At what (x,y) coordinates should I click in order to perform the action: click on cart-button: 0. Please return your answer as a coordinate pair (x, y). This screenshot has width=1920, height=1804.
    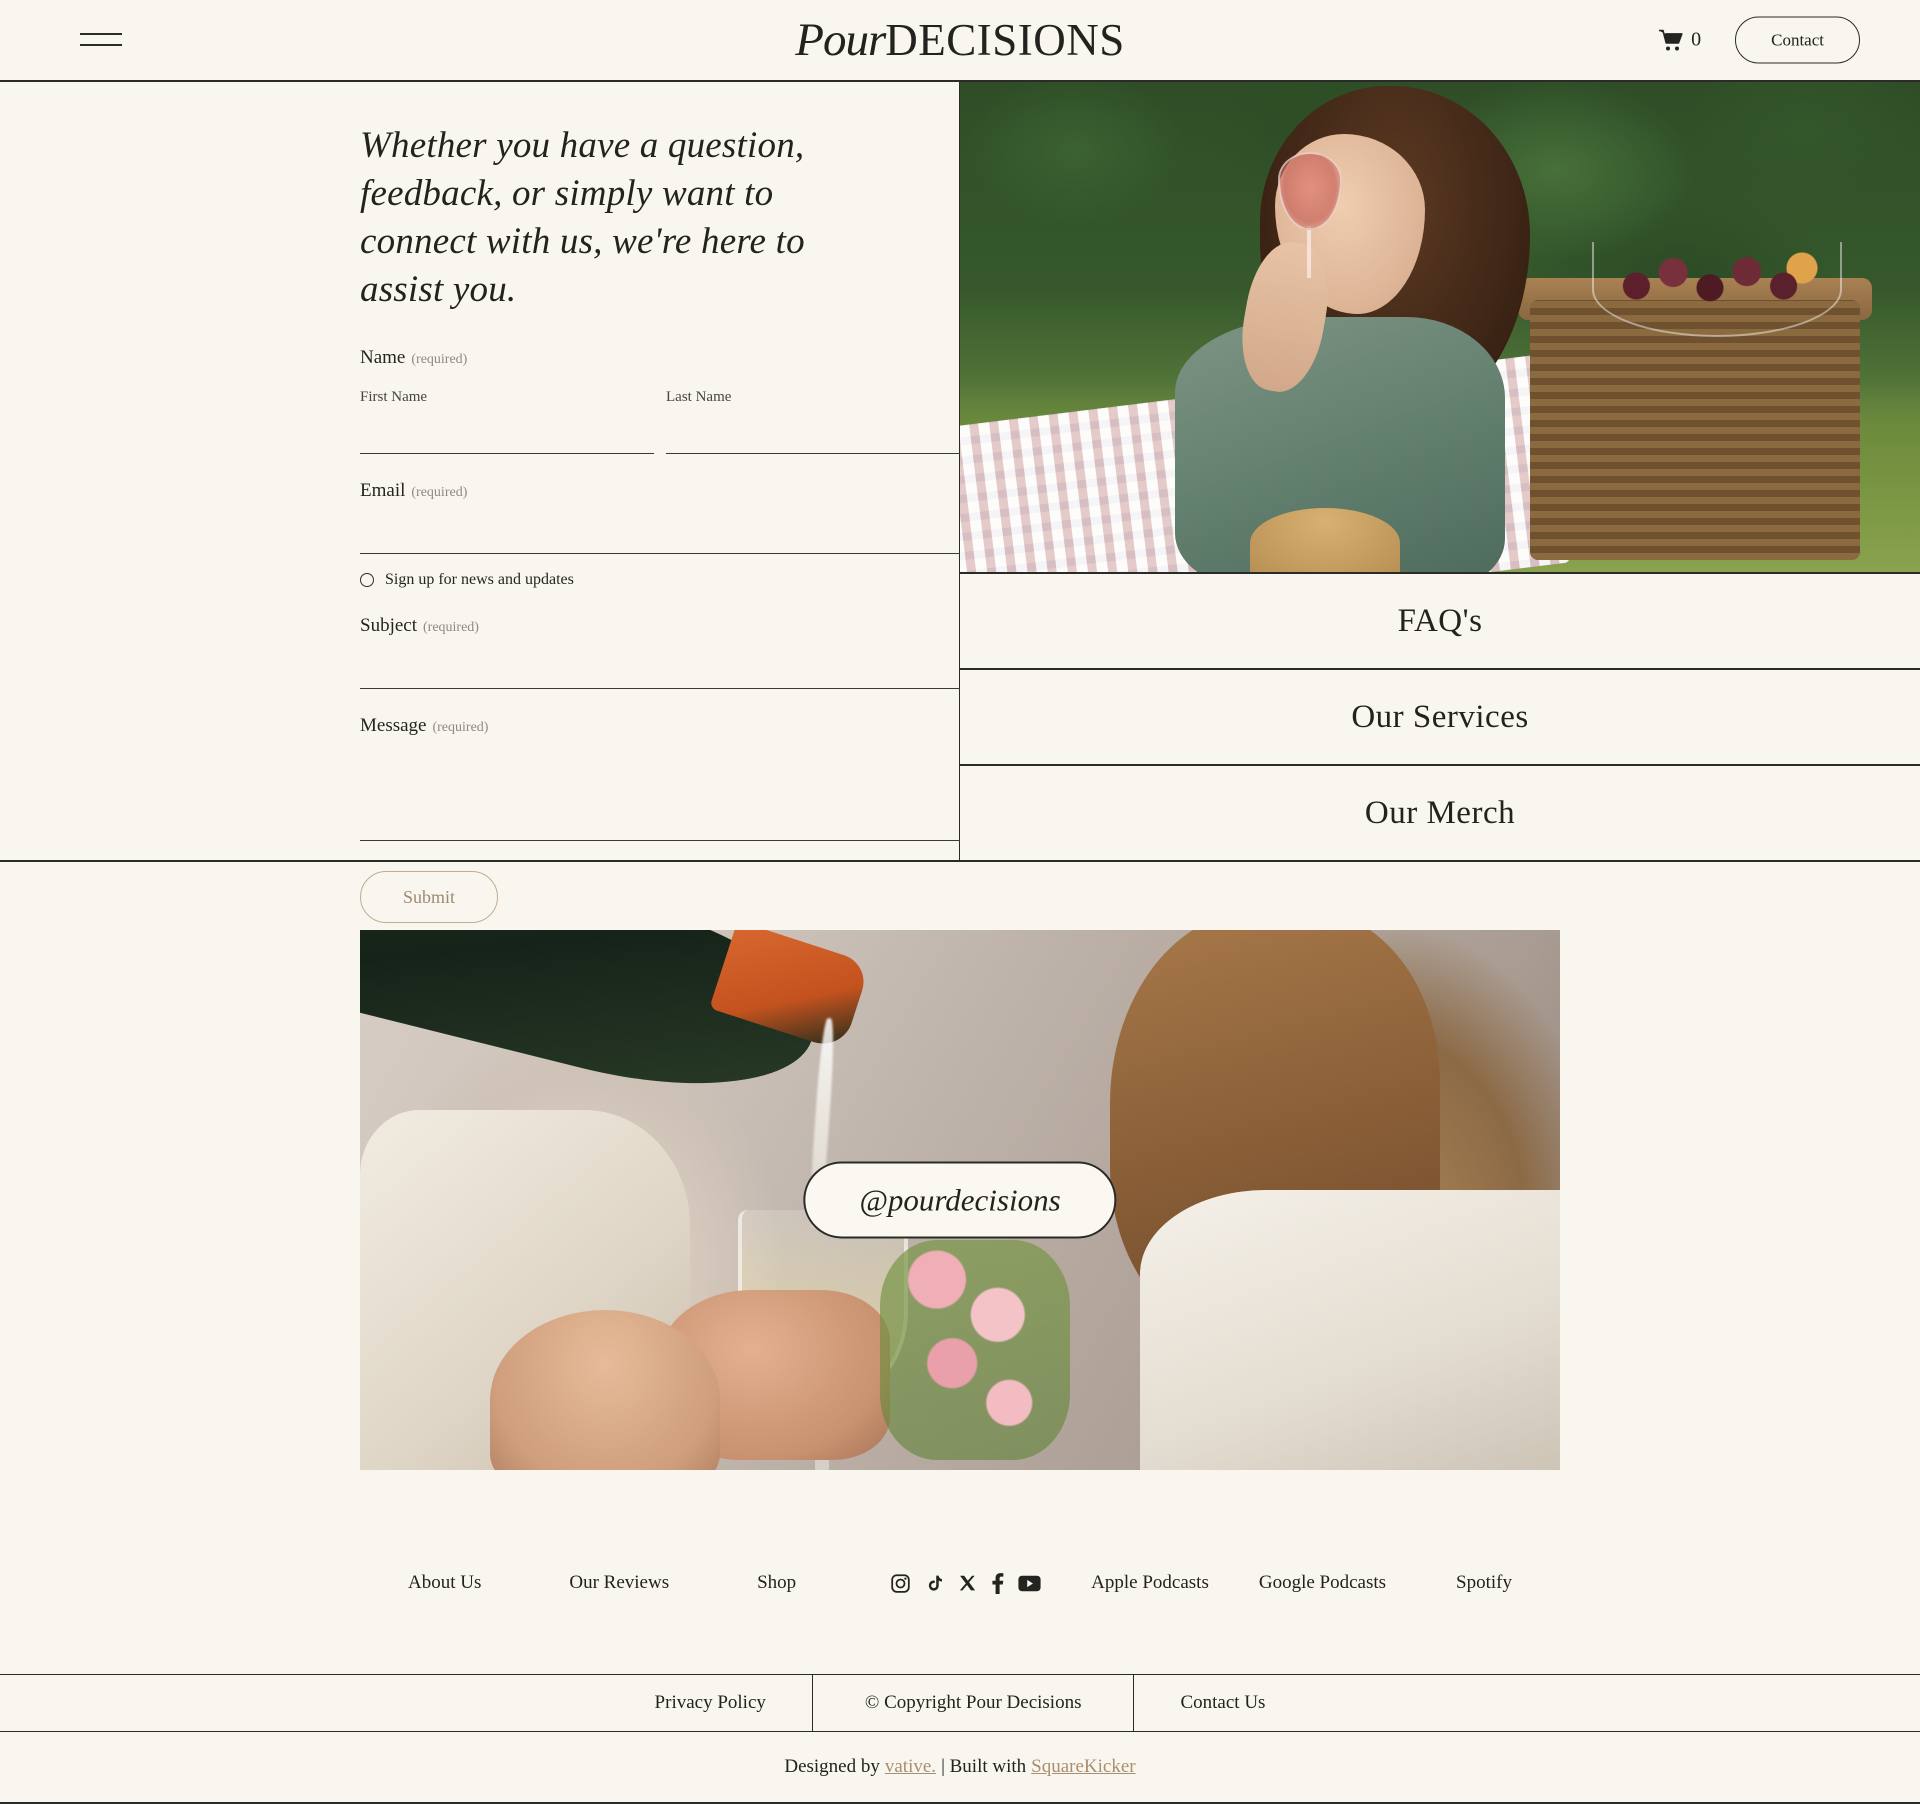
    Looking at the image, I should click on (1679, 40).